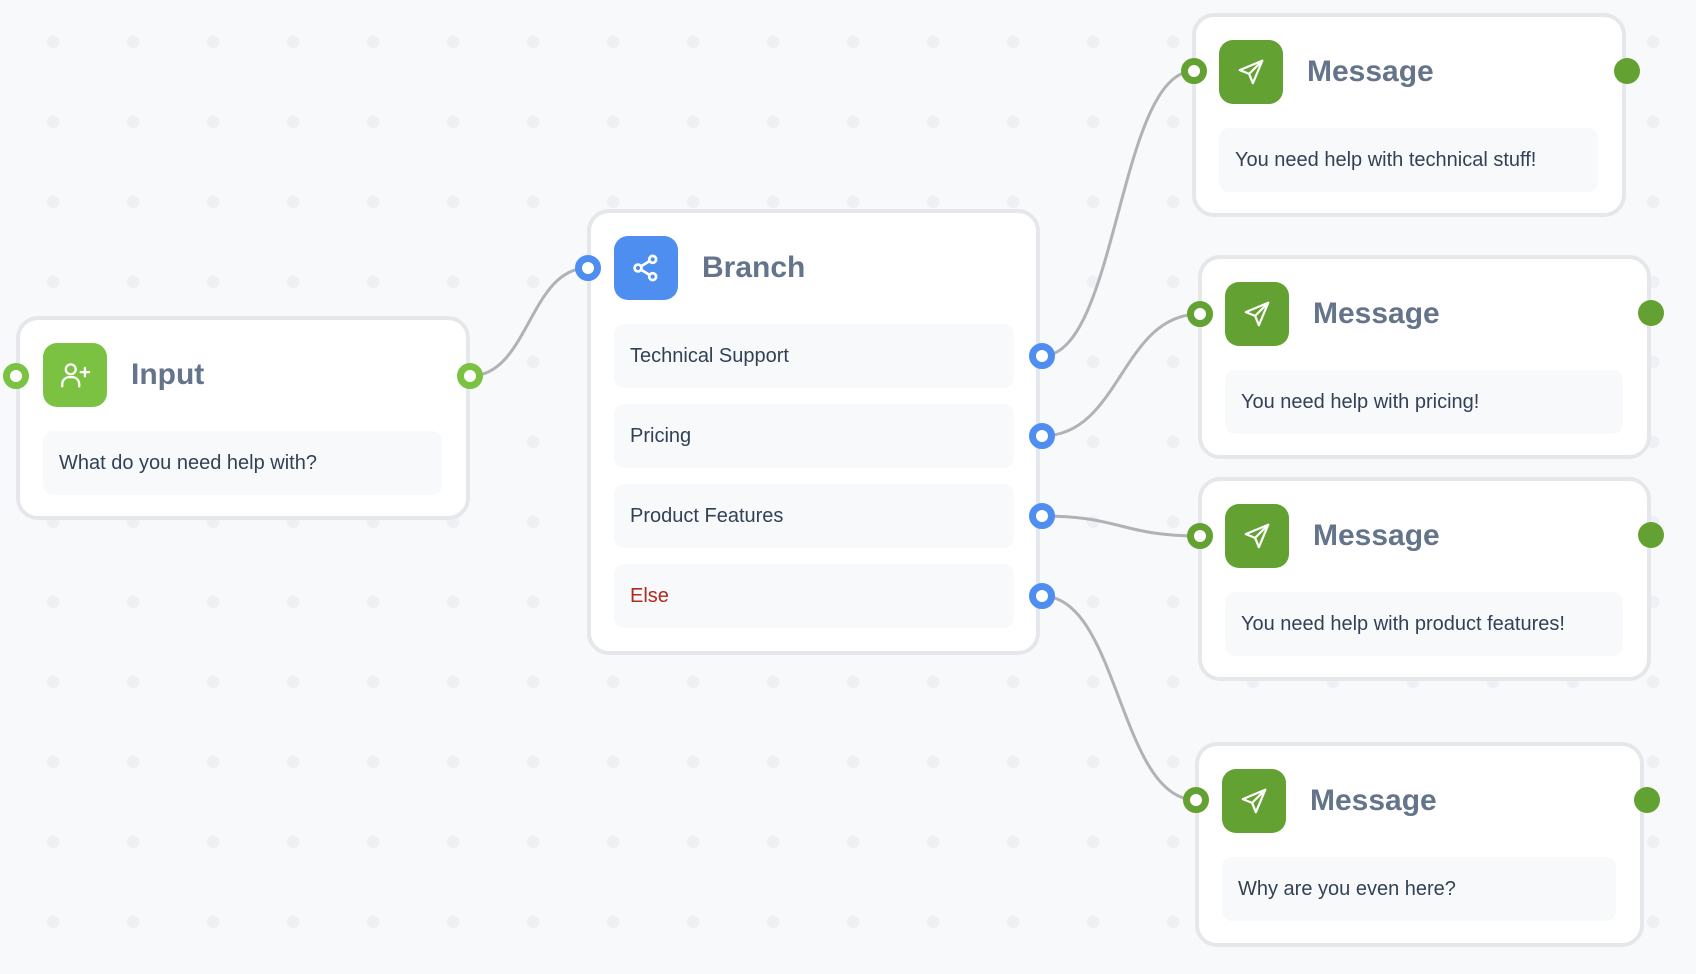 The image size is (1696, 974). Describe the element at coordinates (814, 596) in the screenshot. I see `branch-option-else: Else` at that location.